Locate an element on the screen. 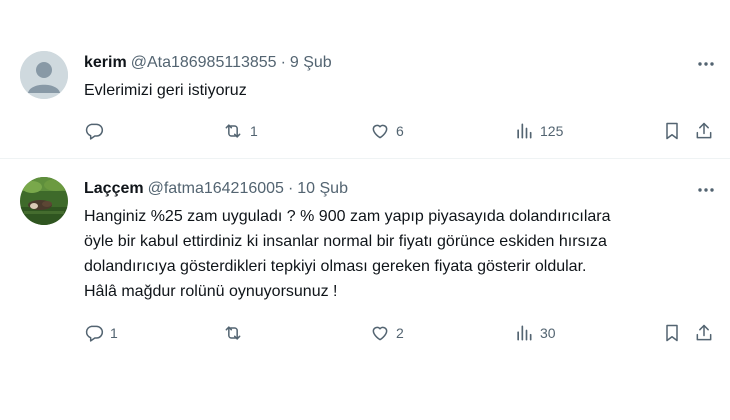  retweet-button: 1 is located at coordinates (240, 131).